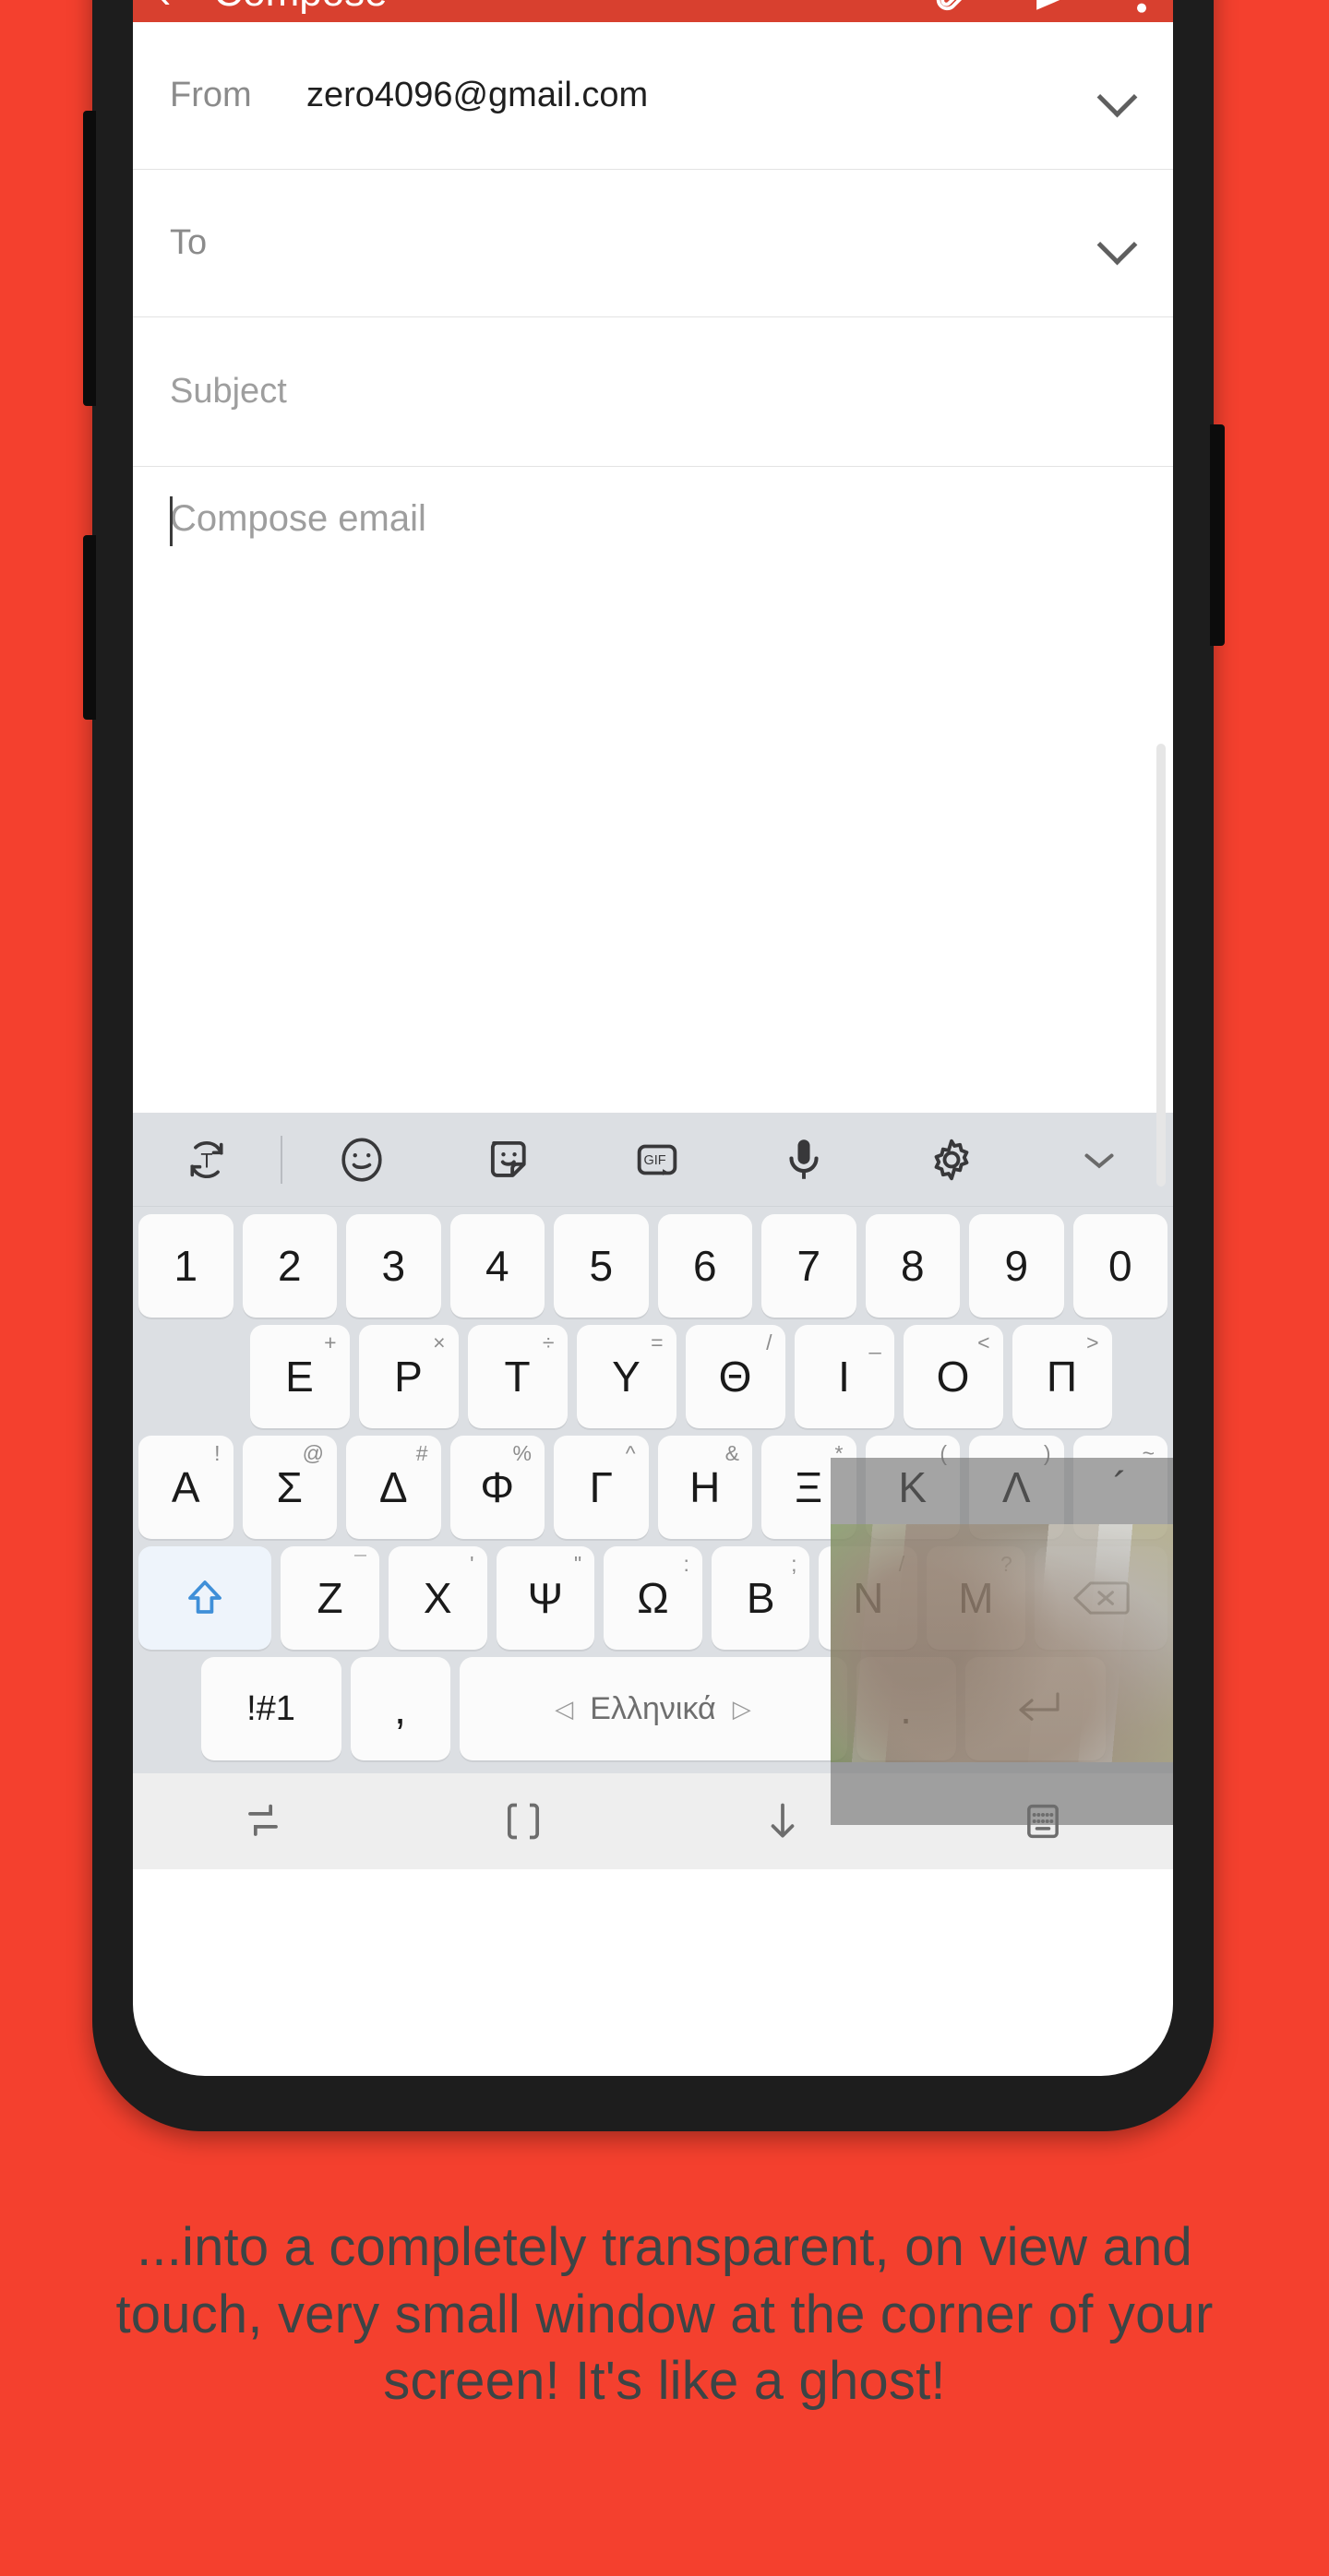 The image size is (1329, 2576). Describe the element at coordinates (510, 1160) in the screenshot. I see `sticker-icon` at that location.